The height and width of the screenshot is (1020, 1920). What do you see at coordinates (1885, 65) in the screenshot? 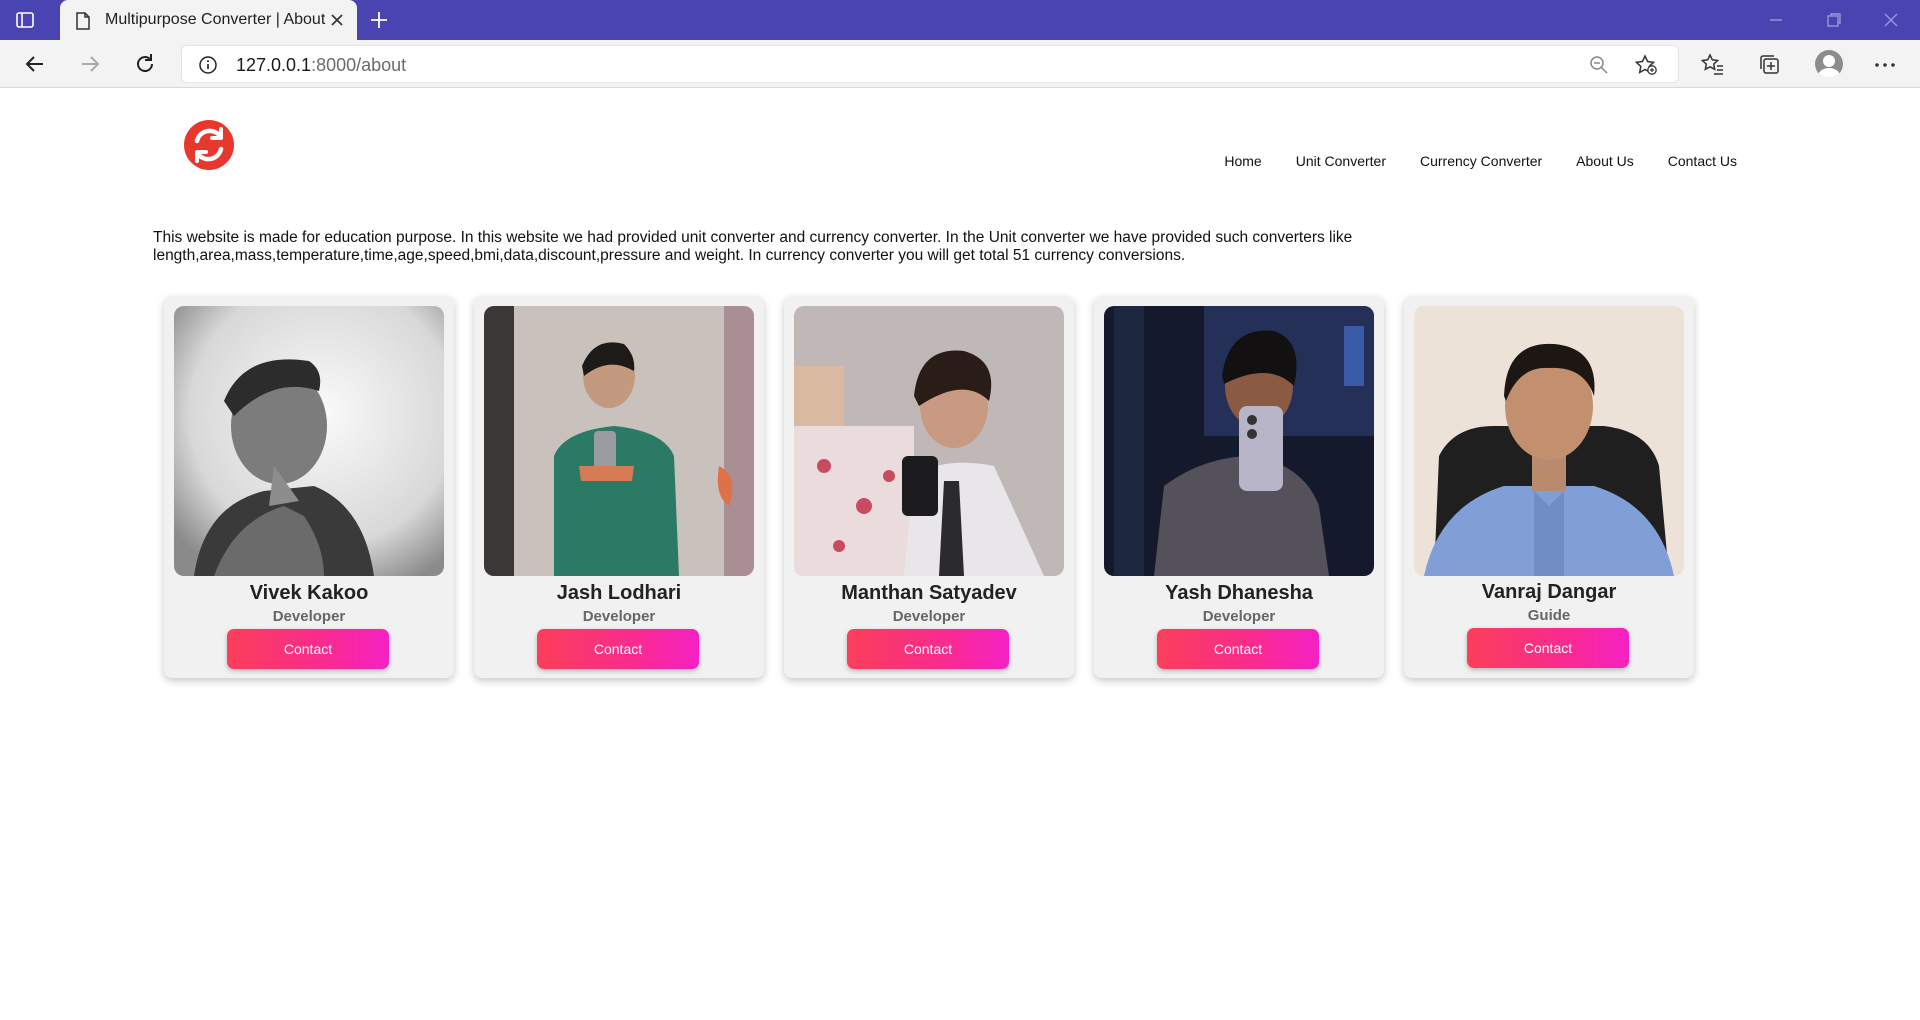
I see `more-options-icon` at bounding box center [1885, 65].